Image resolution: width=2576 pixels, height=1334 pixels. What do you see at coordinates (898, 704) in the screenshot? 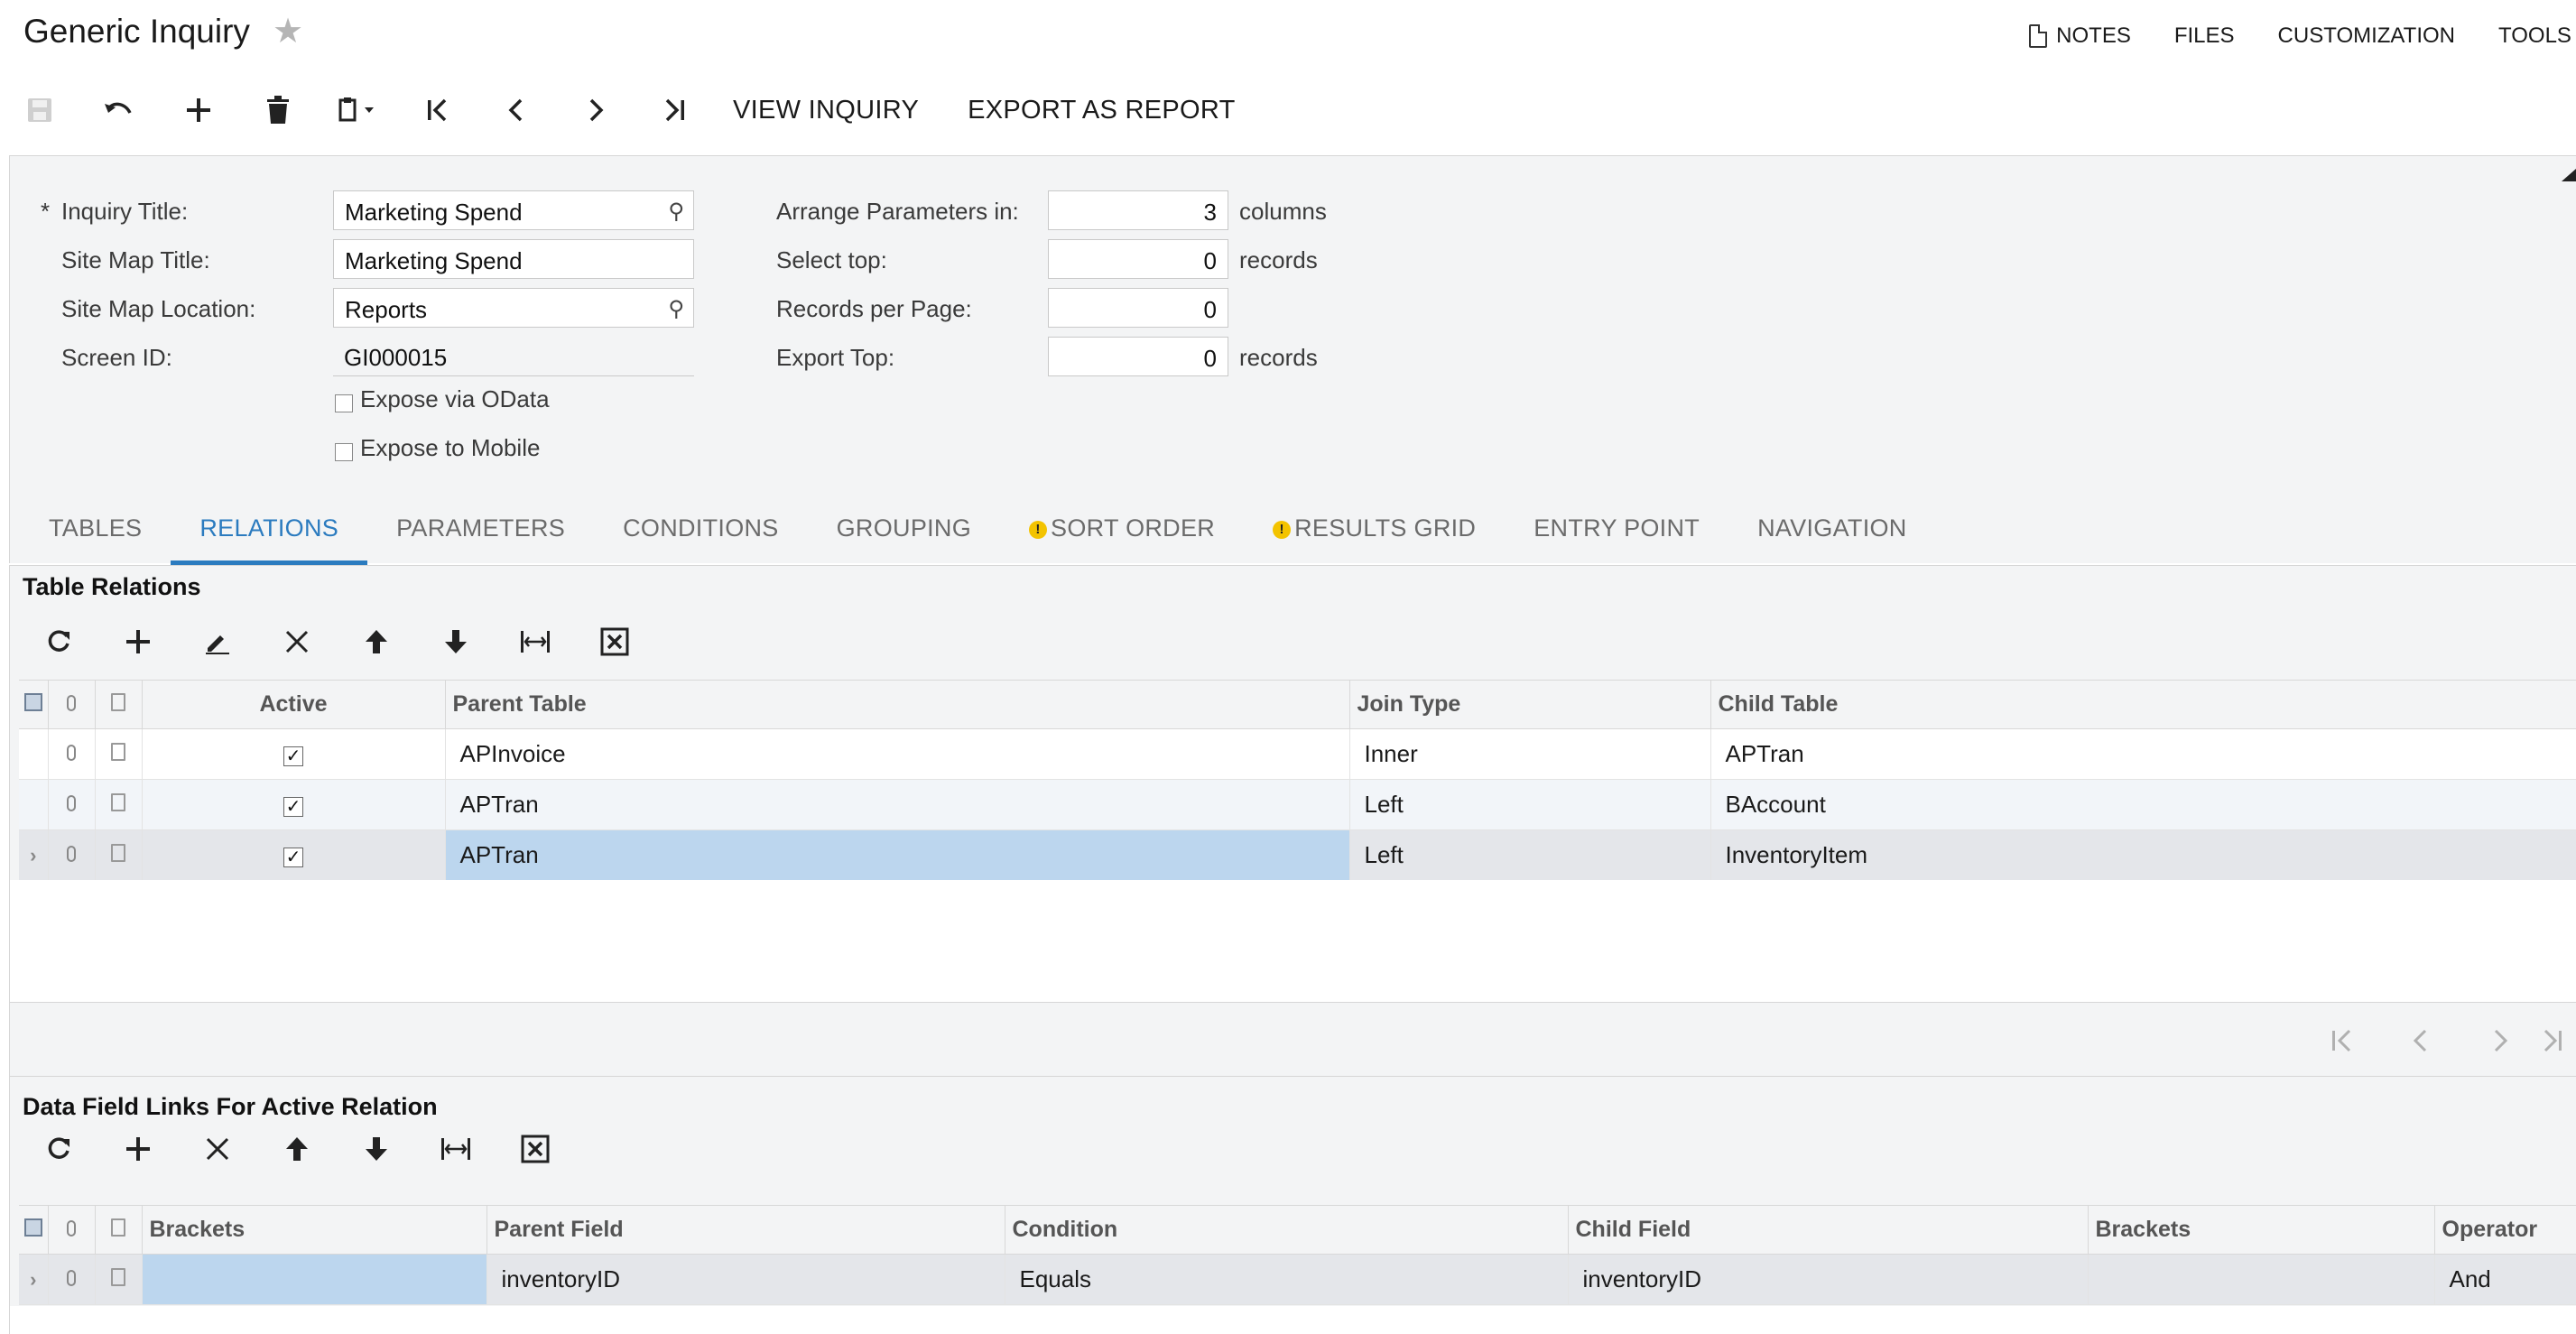
I see `column-header-parent-table: Parent Table` at bounding box center [898, 704].